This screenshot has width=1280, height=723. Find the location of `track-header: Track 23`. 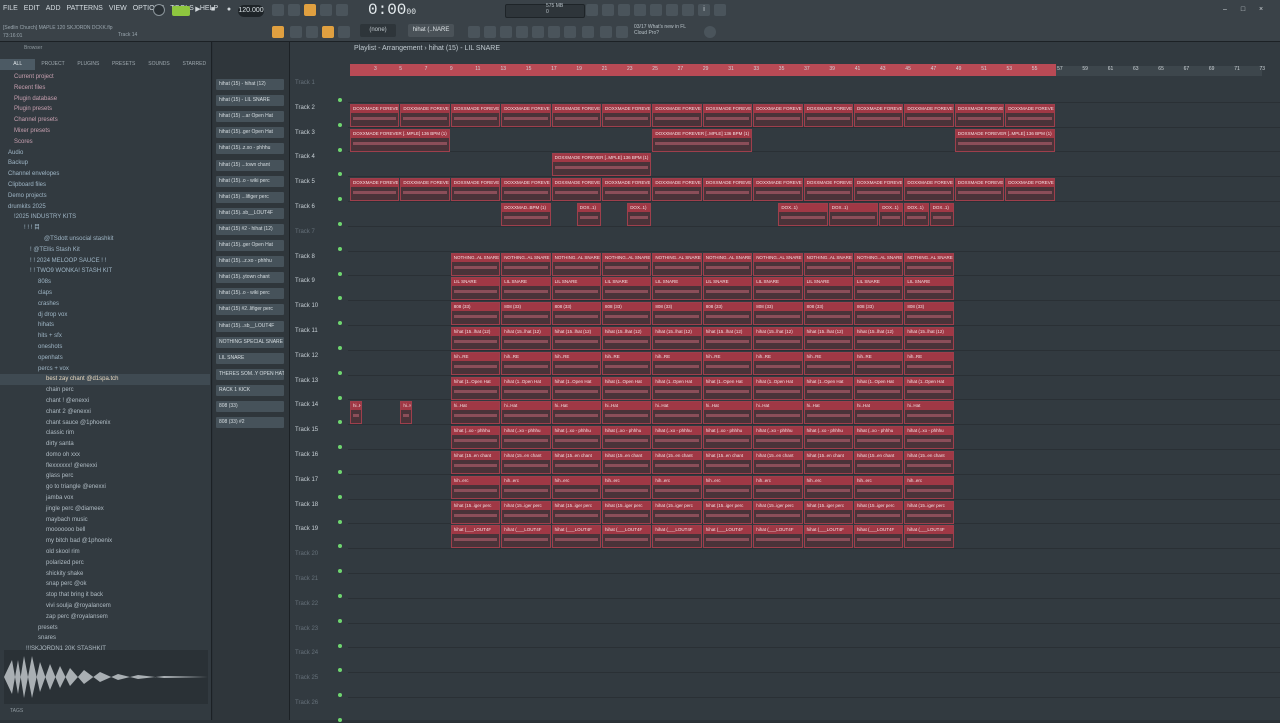

track-header: Track 23 is located at coordinates (306, 629).